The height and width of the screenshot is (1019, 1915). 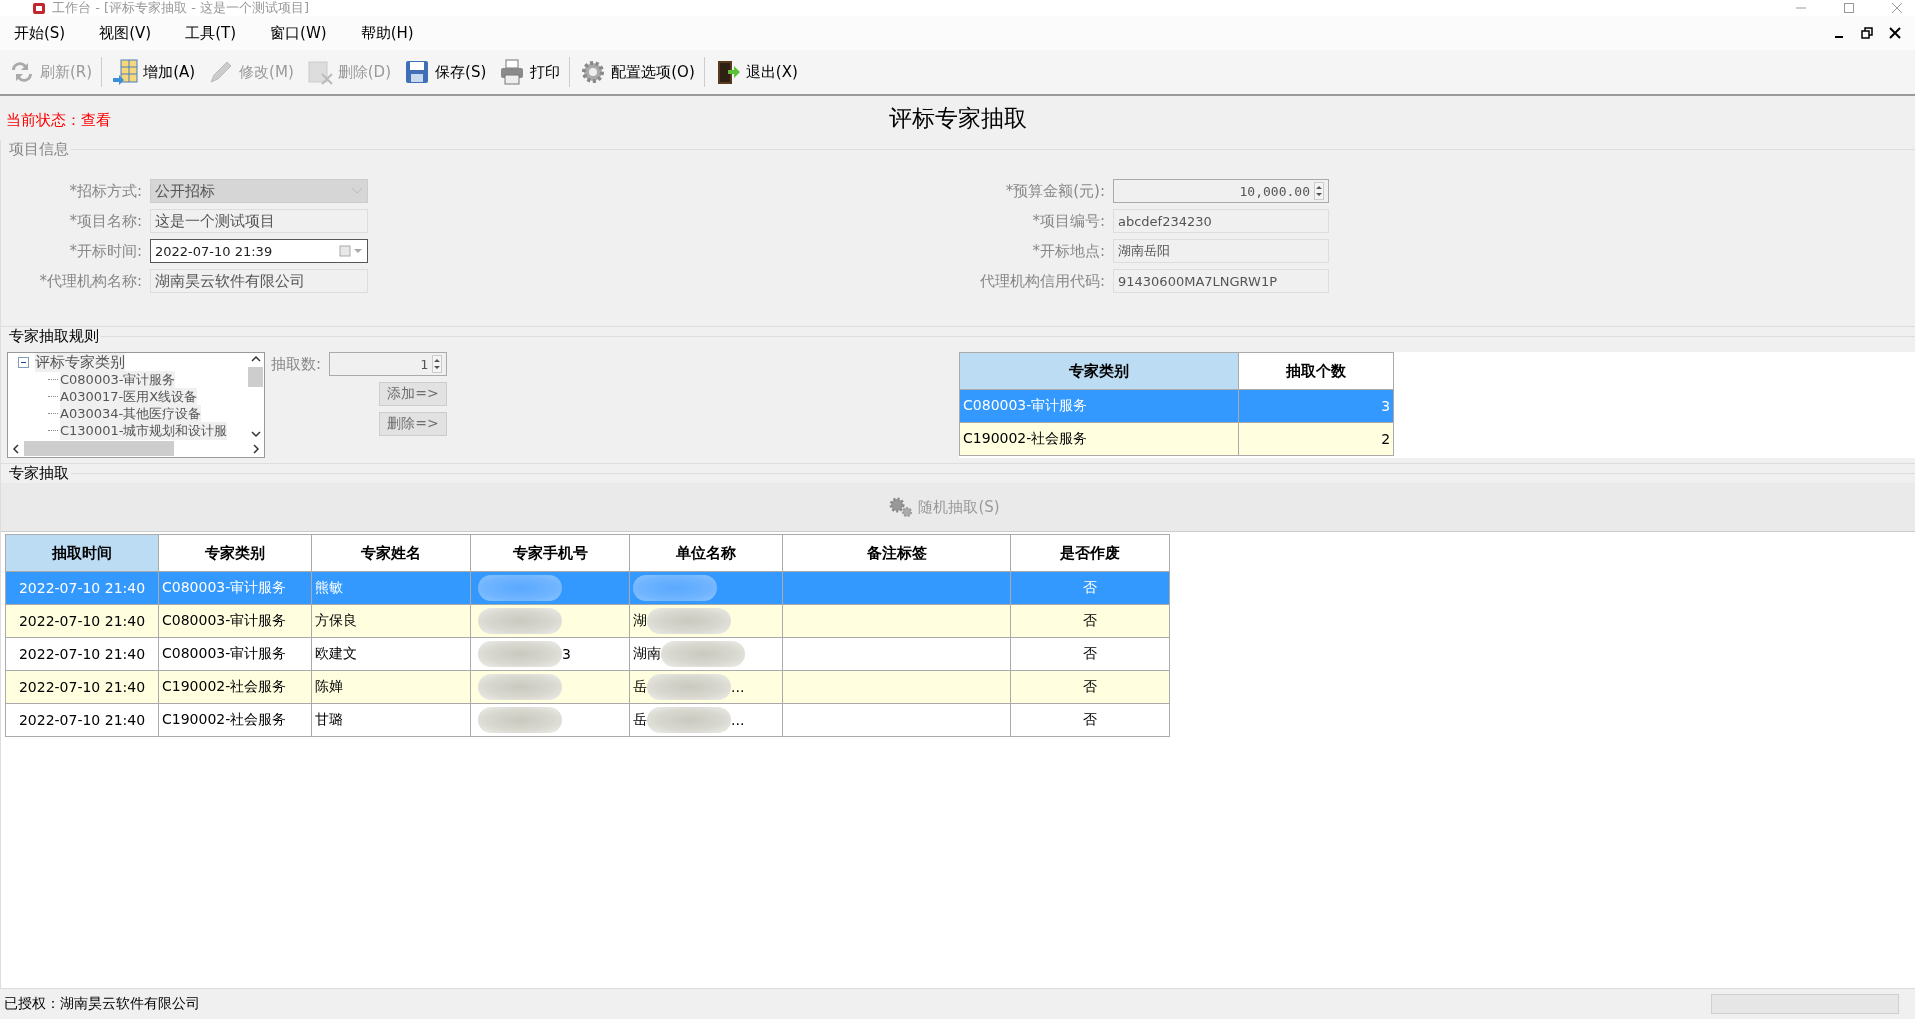 What do you see at coordinates (1090, 553) in the screenshot?
I see `column-header: 是否作废` at bounding box center [1090, 553].